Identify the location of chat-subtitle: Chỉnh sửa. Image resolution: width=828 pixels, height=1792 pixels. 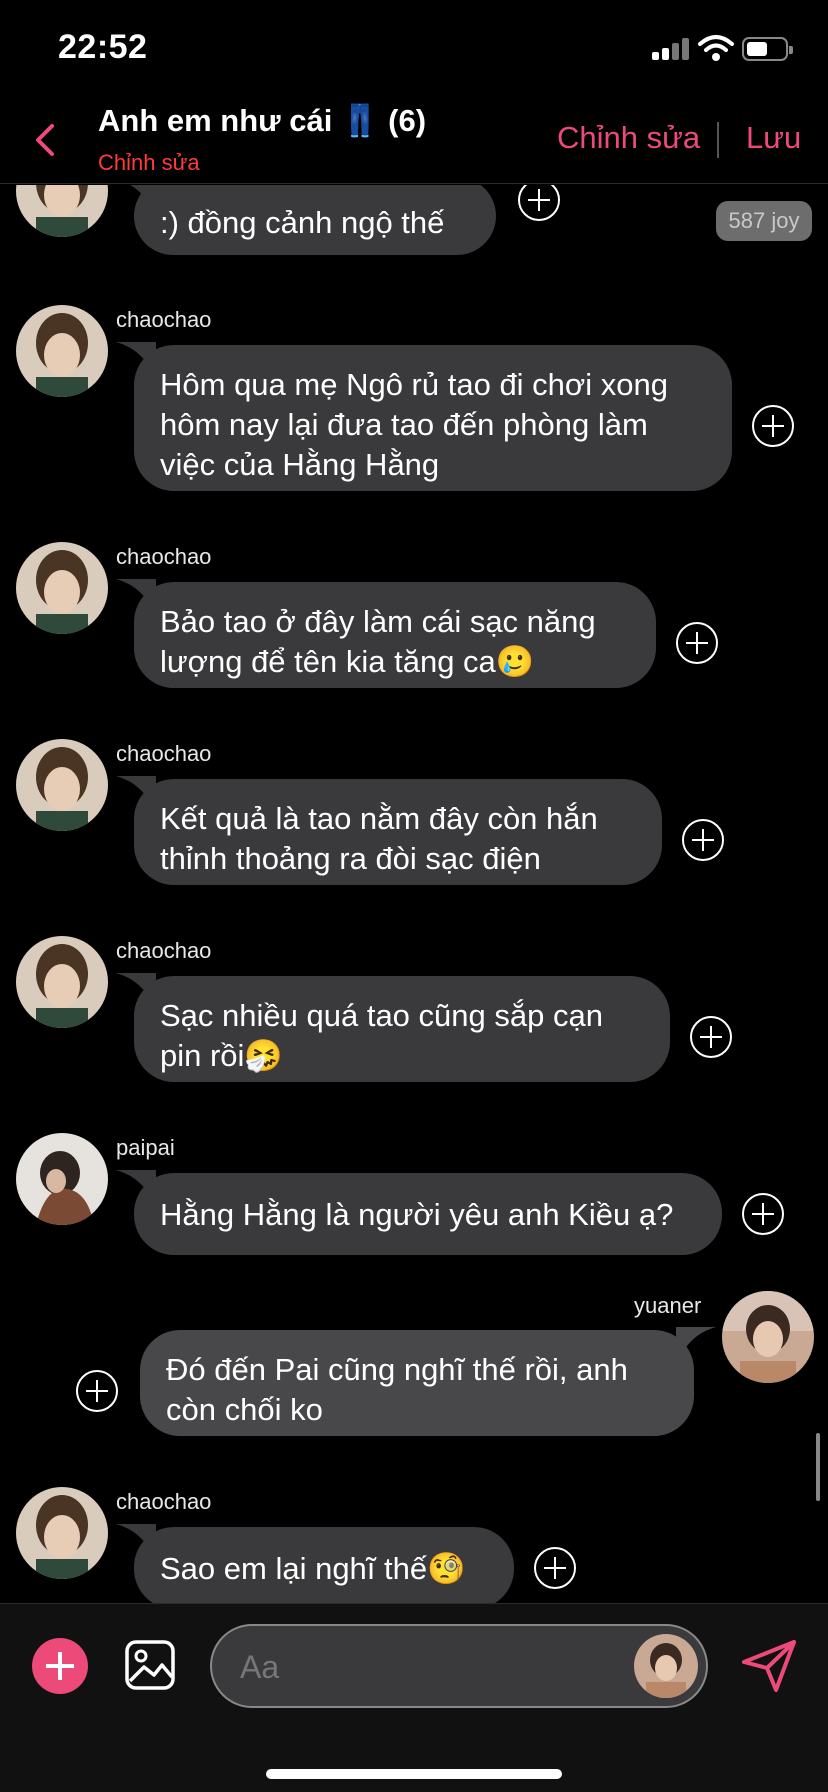
(149, 163).